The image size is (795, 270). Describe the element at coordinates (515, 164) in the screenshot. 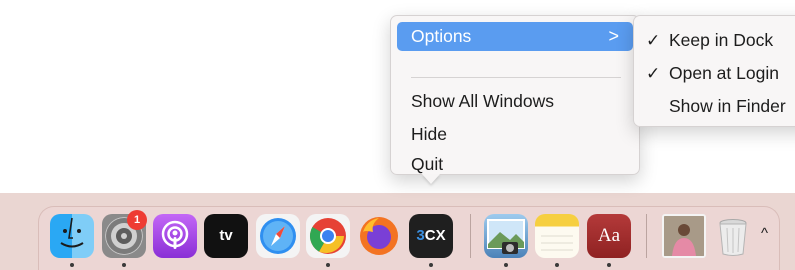

I see `menu-item-quit: Quit` at that location.